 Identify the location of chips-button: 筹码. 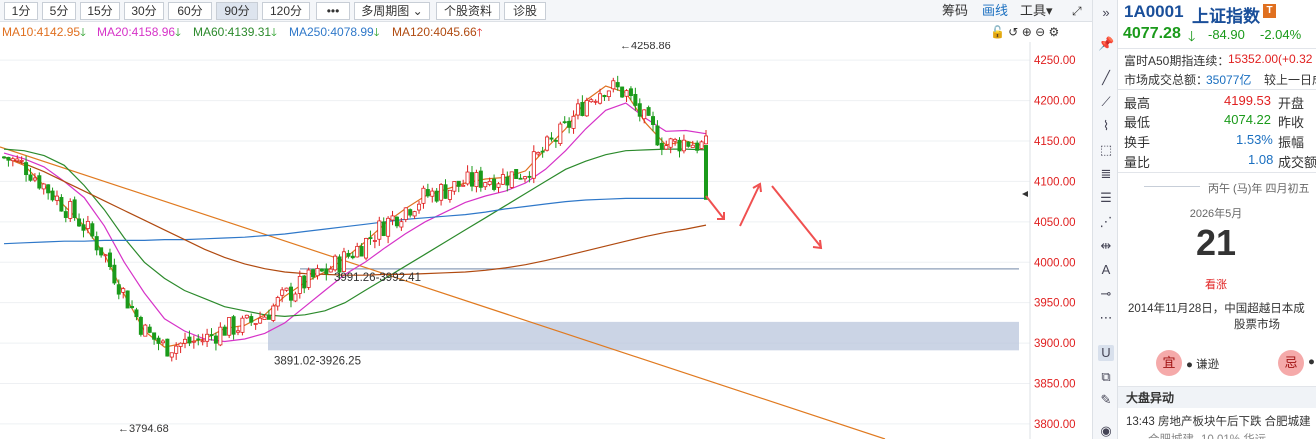
(955, 11).